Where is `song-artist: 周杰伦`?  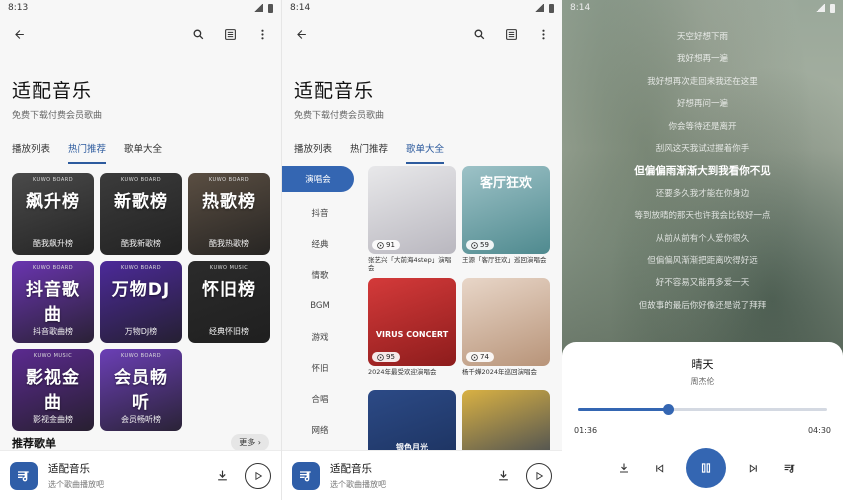 song-artist: 周杰伦 is located at coordinates (702, 381).